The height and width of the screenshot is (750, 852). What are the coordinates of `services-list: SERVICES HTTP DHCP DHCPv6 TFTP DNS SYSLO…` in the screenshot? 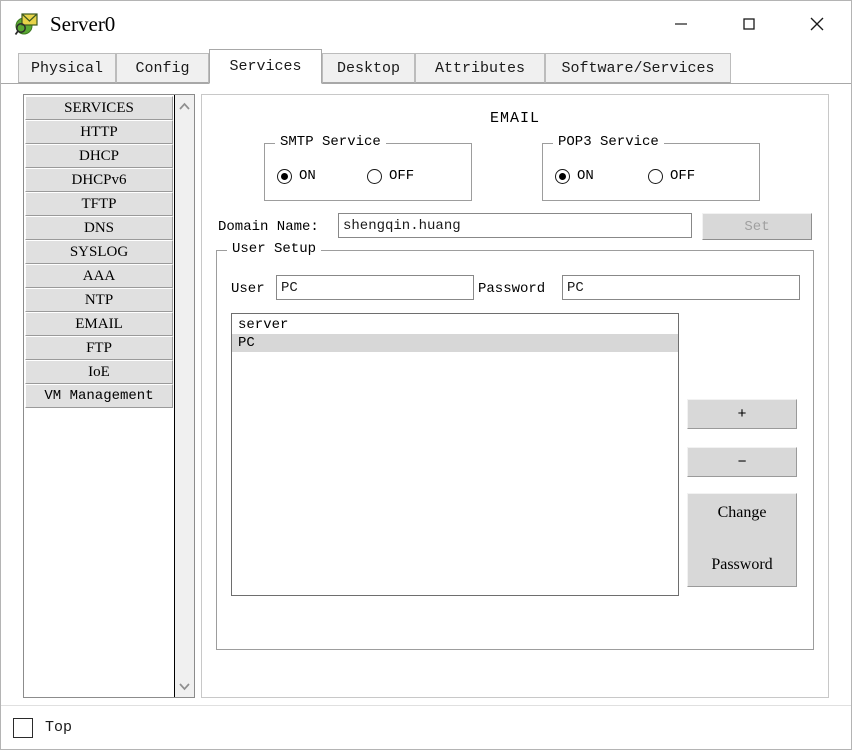 It's located at (99, 396).